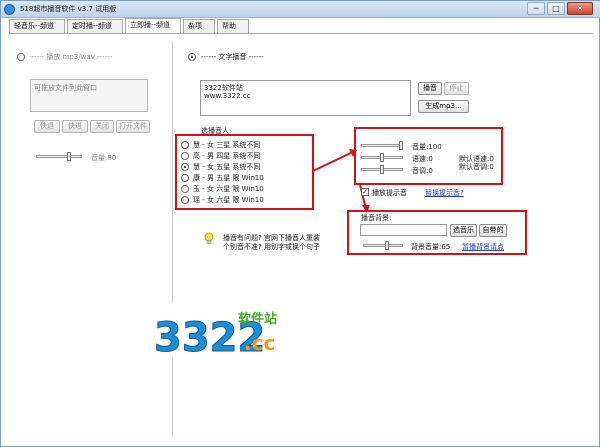 The image size is (600, 447). What do you see at coordinates (227, 167) in the screenshot?
I see `voice-label: 慧 - 女 五星 系统不同` at bounding box center [227, 167].